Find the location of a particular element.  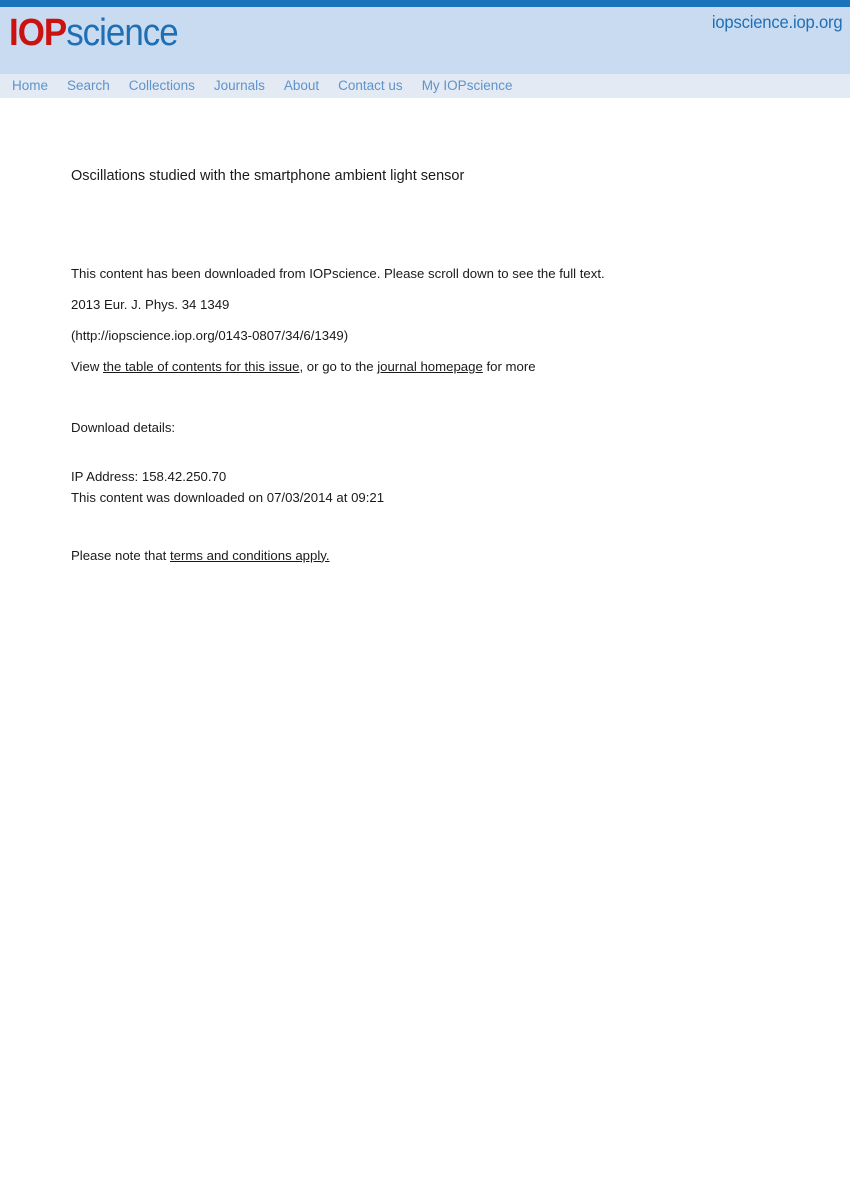

header-band: IOPscience iopscience.iop.org is located at coordinates (425, 40).